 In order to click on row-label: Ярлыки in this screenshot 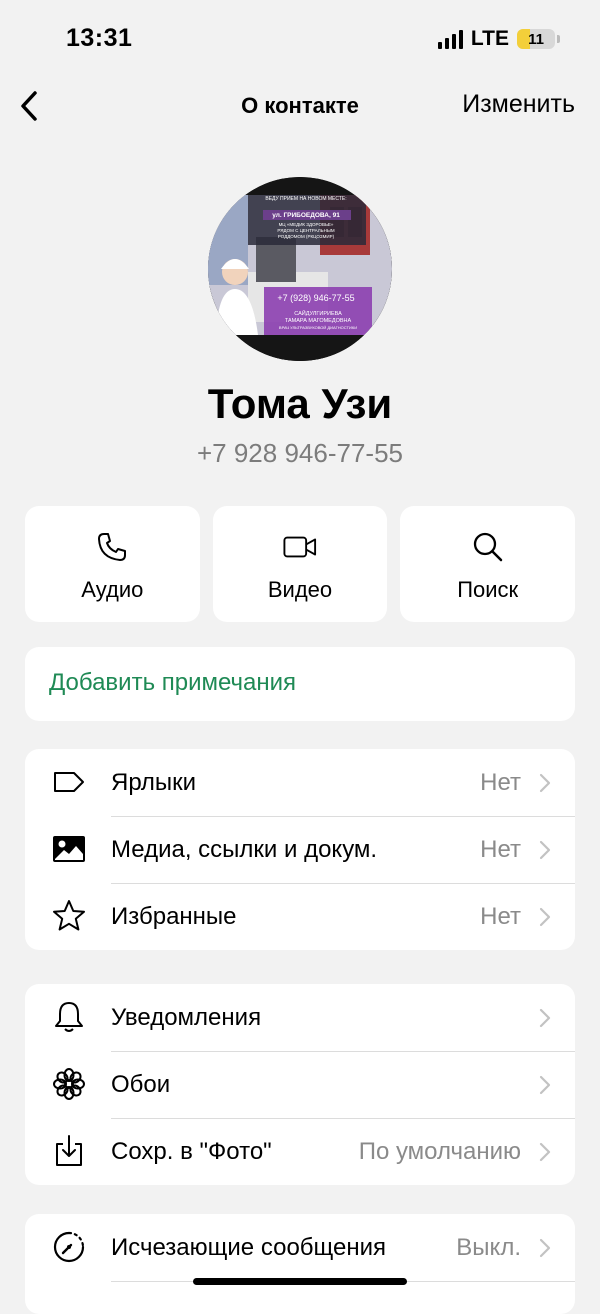, I will do `click(154, 782)`.